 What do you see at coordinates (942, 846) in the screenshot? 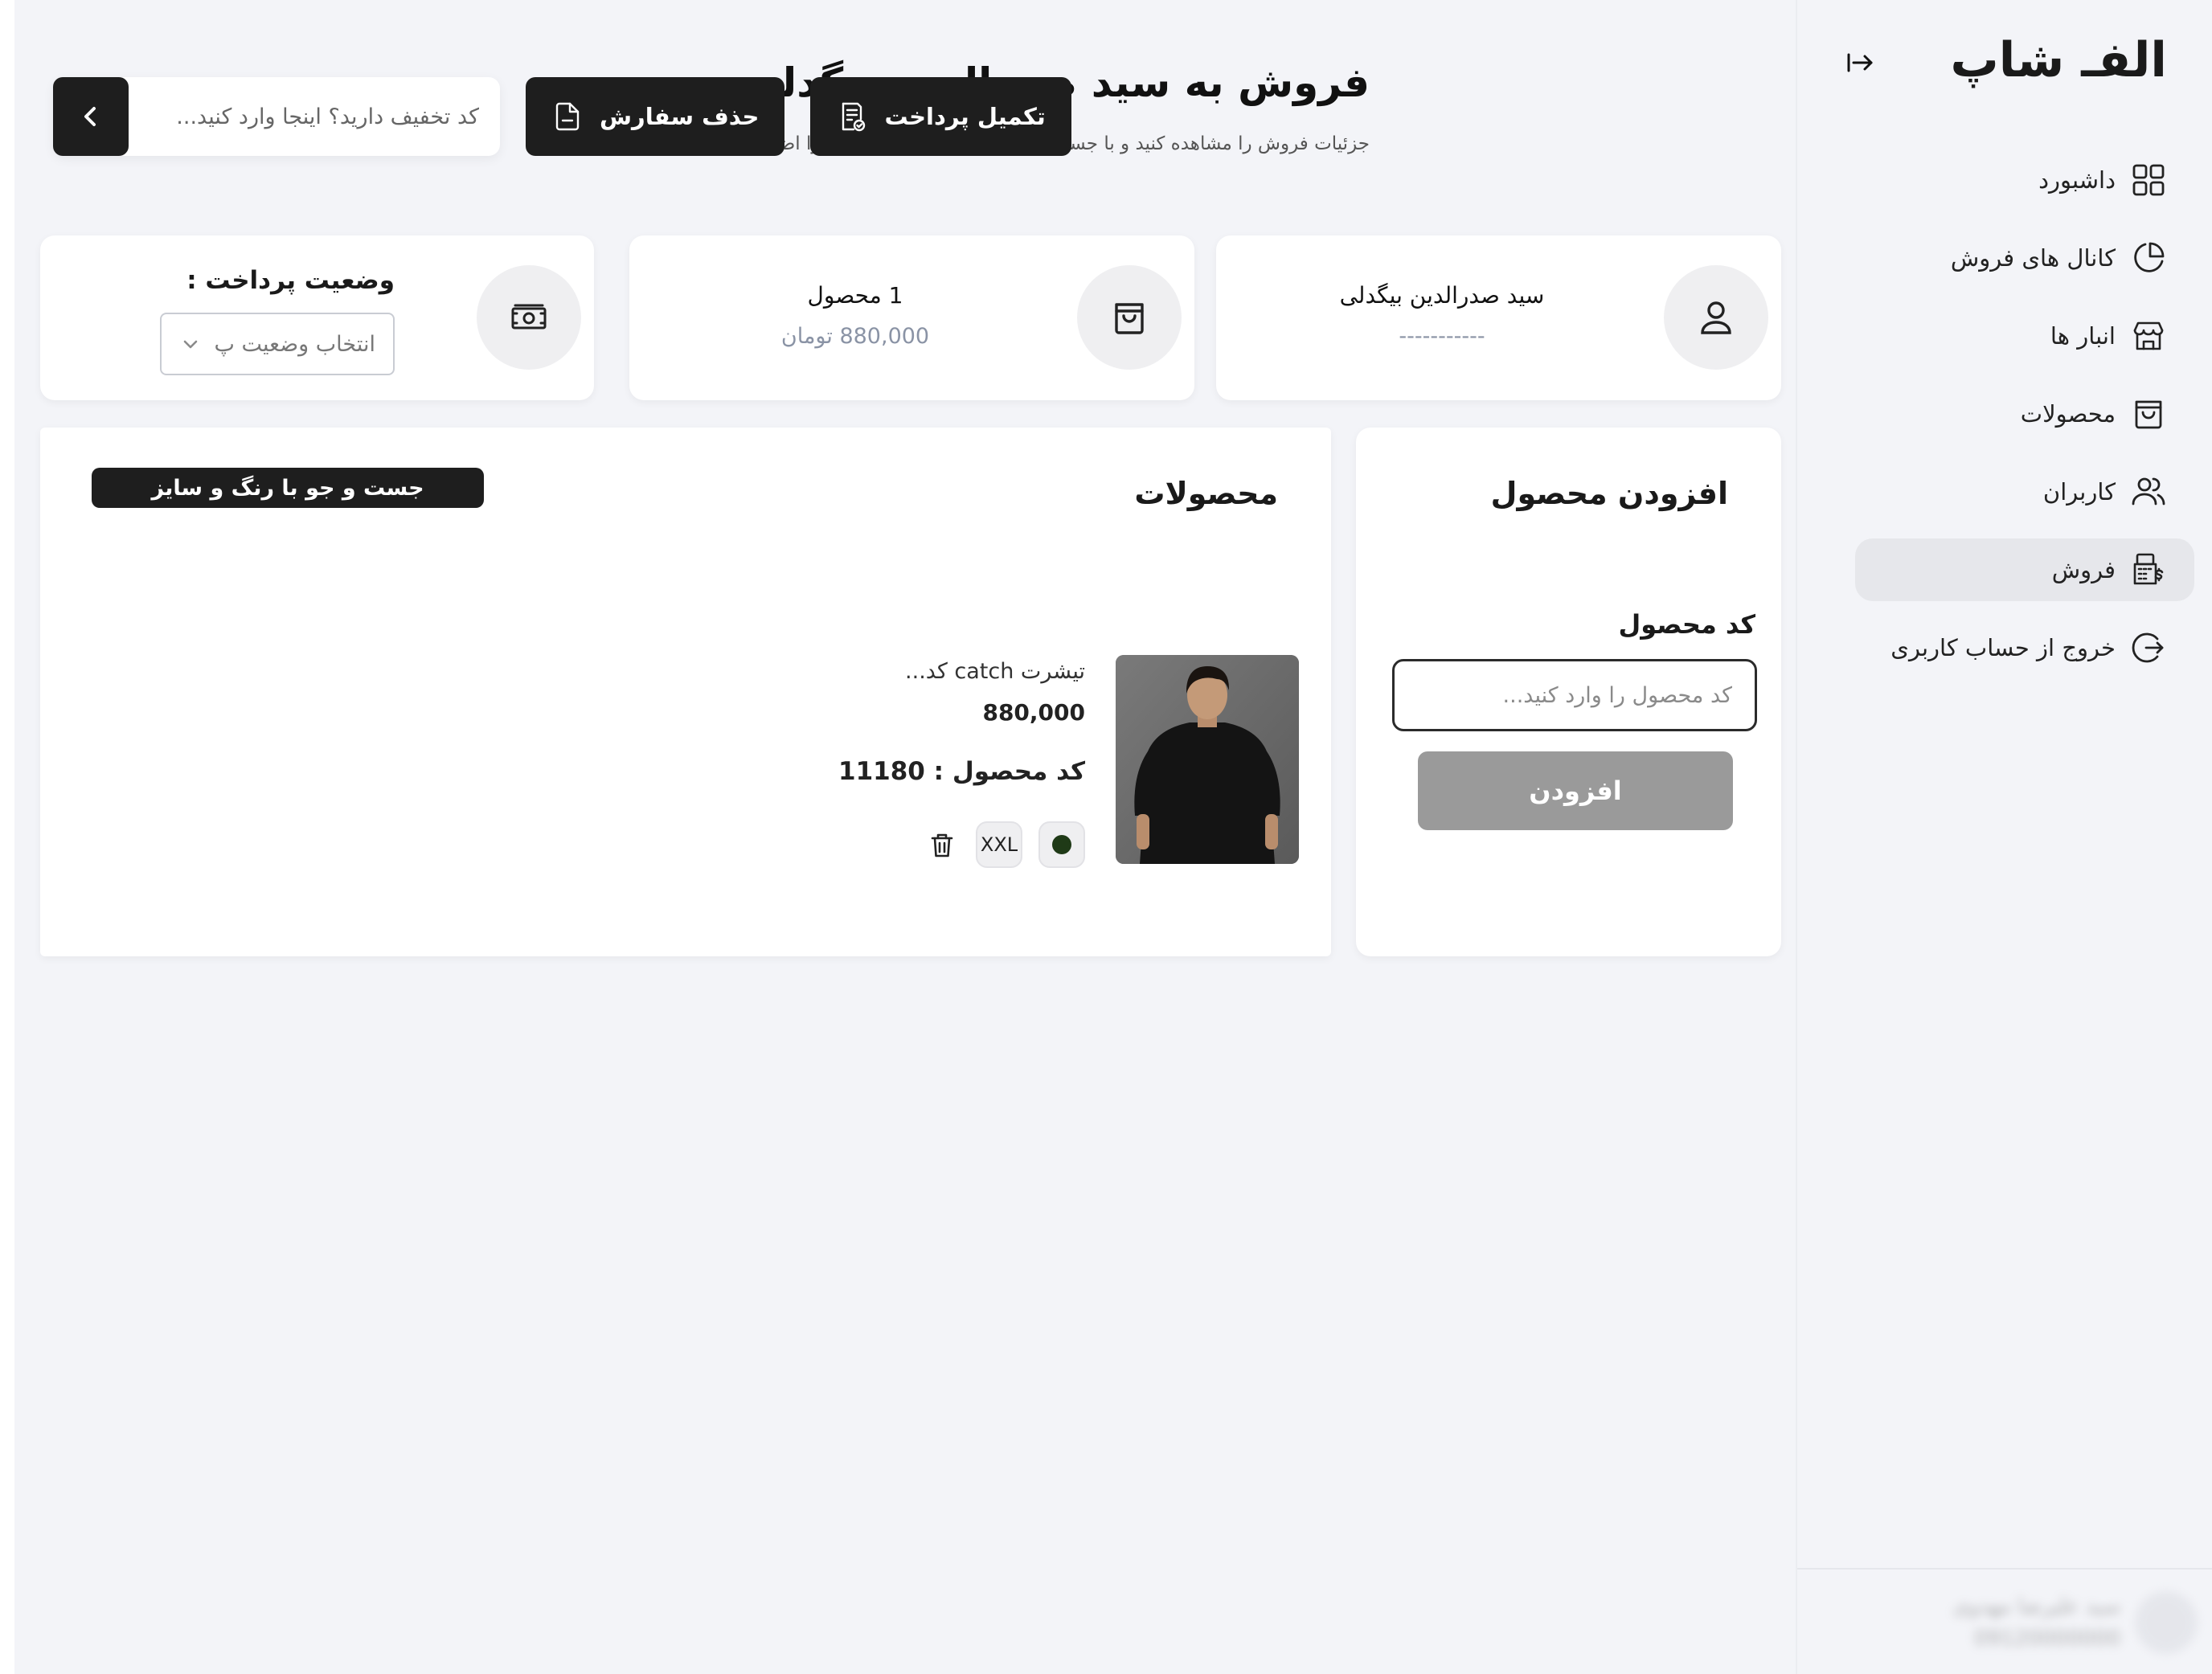
I see `trash-icon` at bounding box center [942, 846].